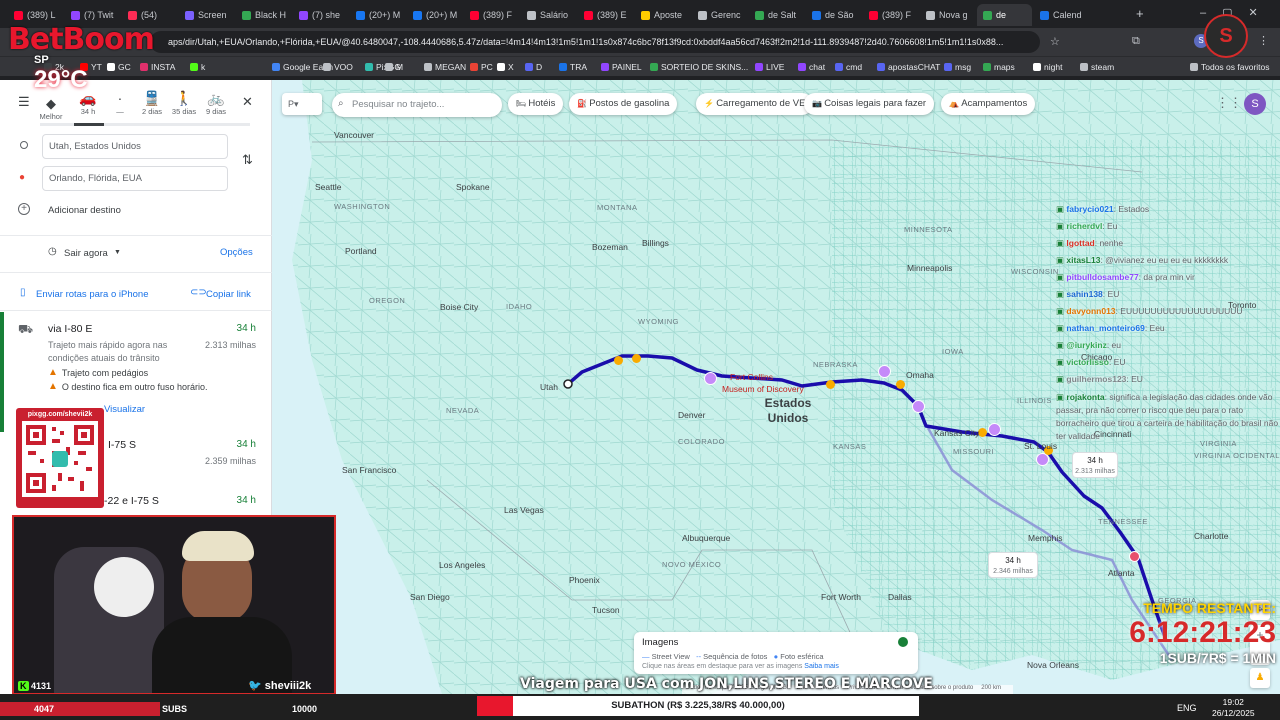 This screenshot has height=720, width=1280. Describe the element at coordinates (903, 642) in the screenshot. I see `imagery-toggle` at that location.